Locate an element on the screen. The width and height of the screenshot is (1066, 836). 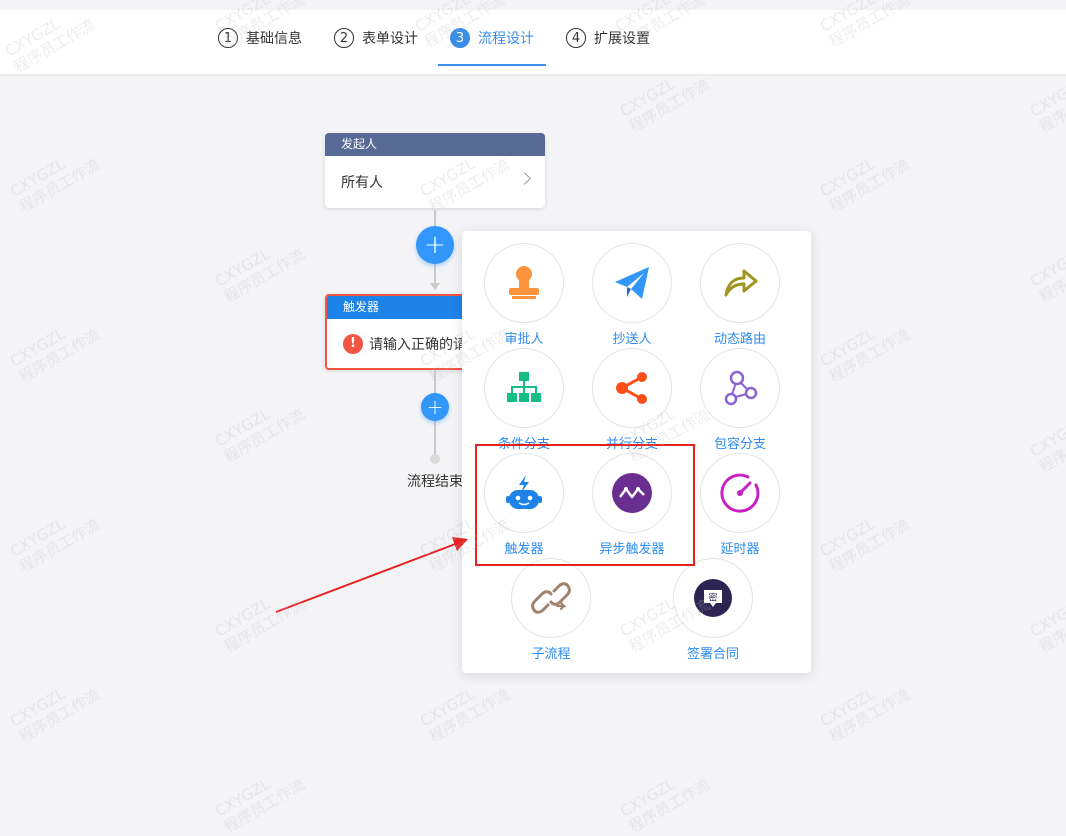
menu-label: 审批人 is located at coordinates (524, 339).